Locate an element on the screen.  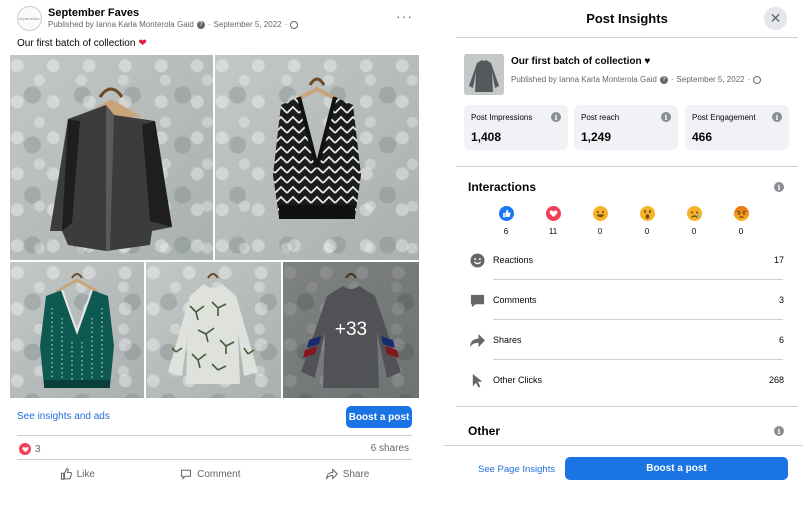
insights-post-title: Our first batch of collection ♥ is located at coordinates (581, 61).